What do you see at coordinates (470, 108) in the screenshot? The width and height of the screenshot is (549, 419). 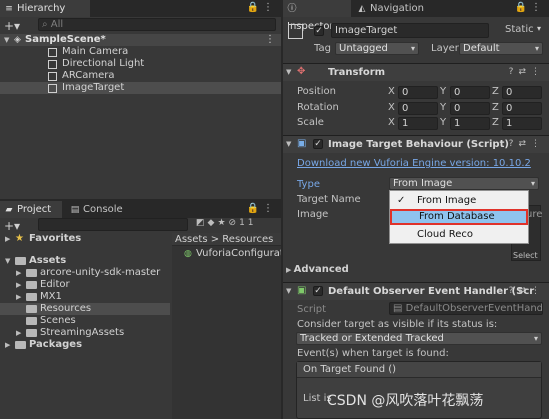 I see `rotation-y-field: 0` at bounding box center [470, 108].